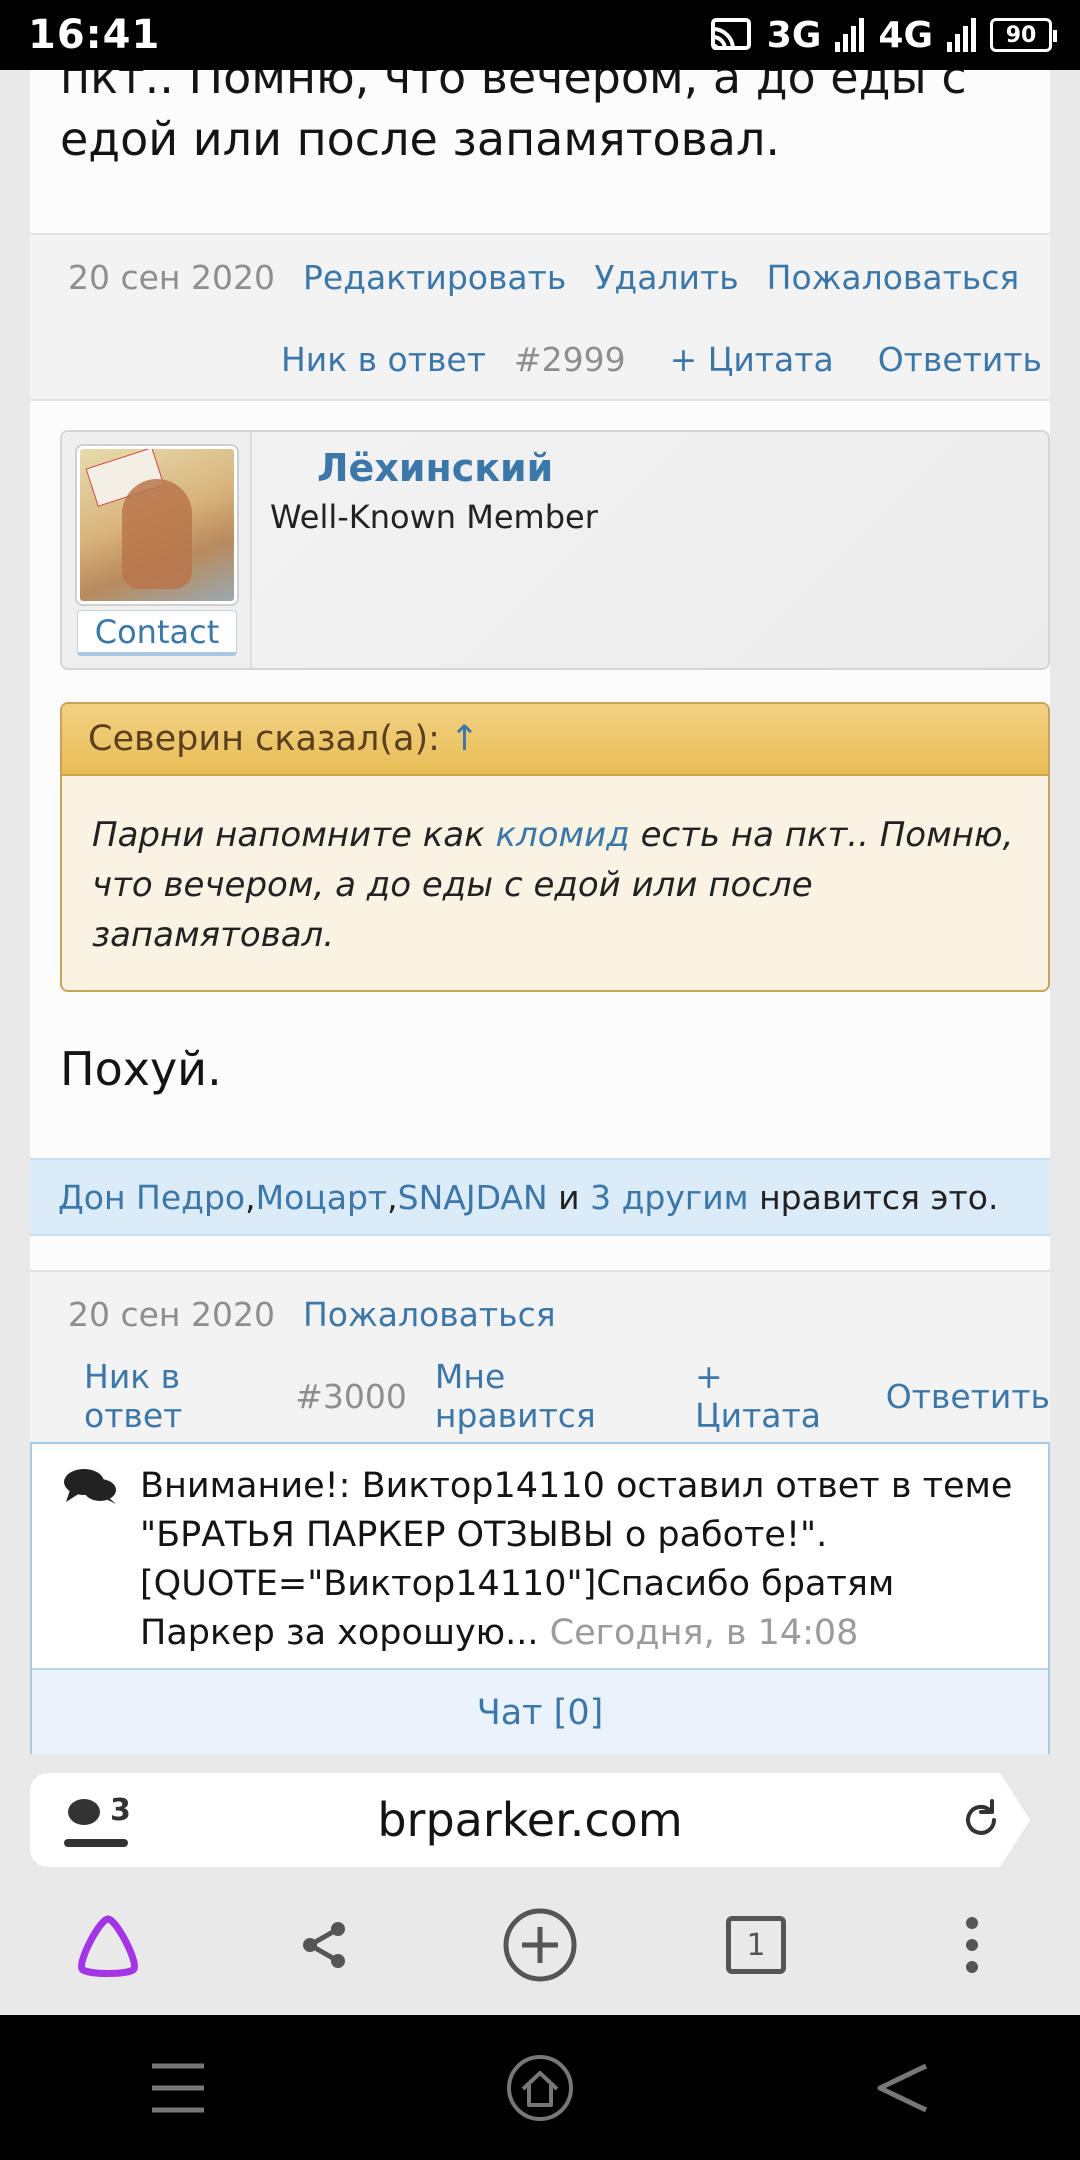 Image resolution: width=1080 pixels, height=2160 pixels. What do you see at coordinates (905, 35) in the screenshot?
I see `network-type-label-2: 4G` at bounding box center [905, 35].